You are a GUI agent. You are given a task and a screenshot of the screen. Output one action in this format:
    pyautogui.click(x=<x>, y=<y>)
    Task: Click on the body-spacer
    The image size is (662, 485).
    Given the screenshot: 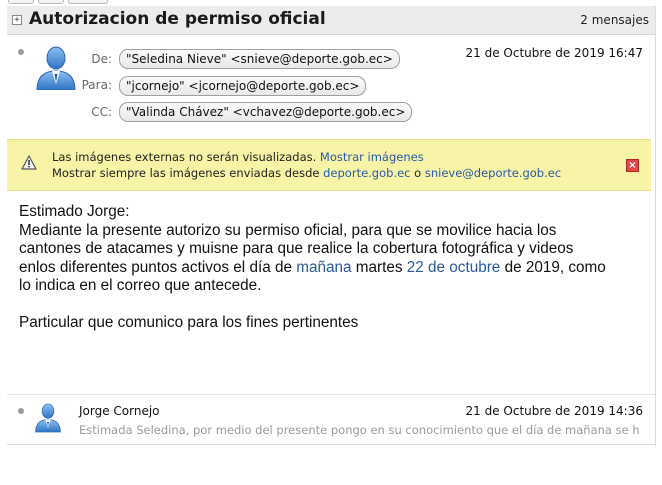 What is the action you would take?
    pyautogui.click(x=334, y=305)
    